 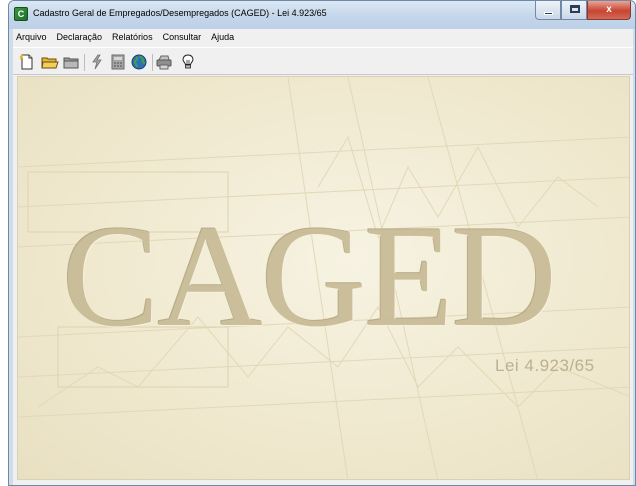 I want to click on menu-ajuda: Ajuda, so click(x=223, y=37).